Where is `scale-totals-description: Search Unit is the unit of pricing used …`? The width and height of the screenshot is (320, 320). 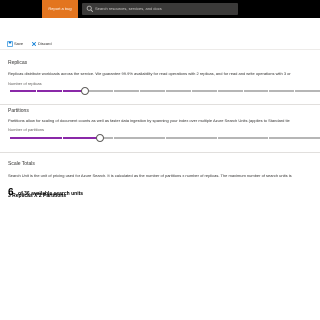
scale-totals-description: Search Unit is the unit of pricing used … is located at coordinates (150, 175).